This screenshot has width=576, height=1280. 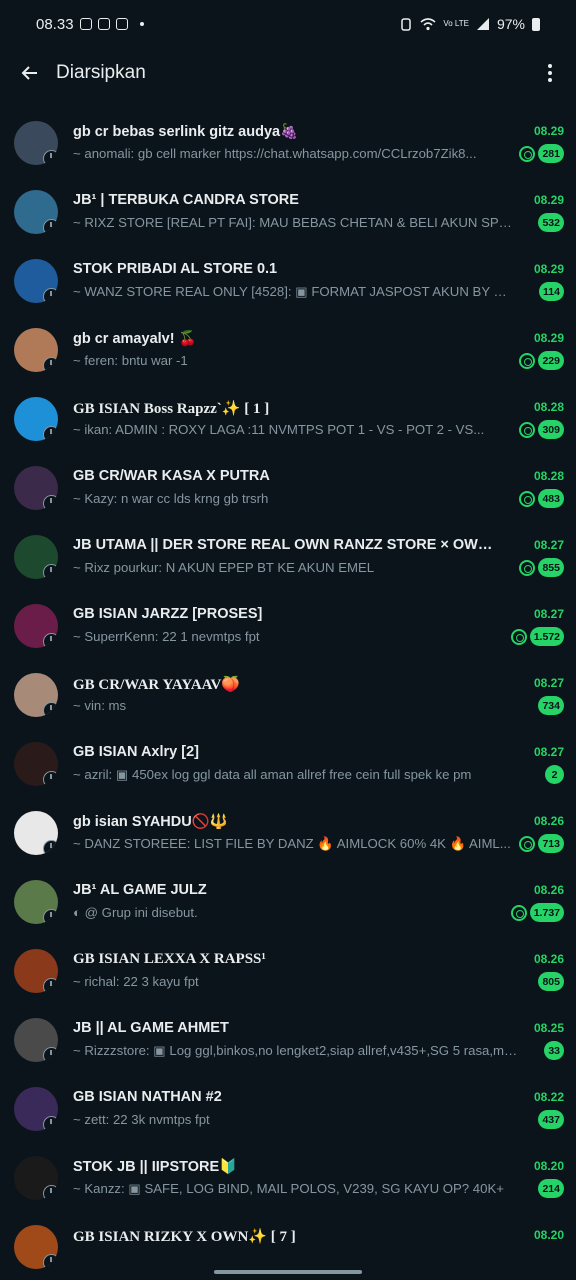 I want to click on page-title: Diarsipkan, so click(x=101, y=72).